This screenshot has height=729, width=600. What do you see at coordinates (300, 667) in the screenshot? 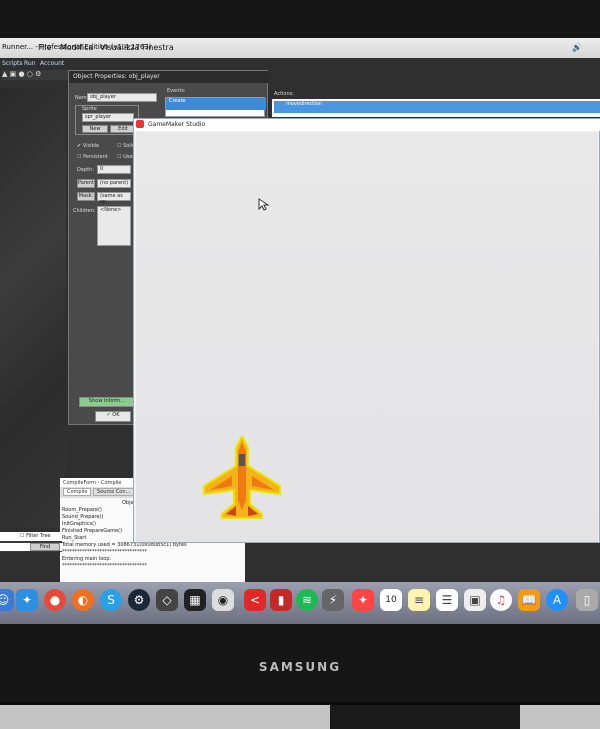
I see `monitor-brand-logo: SAMSUNG` at bounding box center [300, 667].